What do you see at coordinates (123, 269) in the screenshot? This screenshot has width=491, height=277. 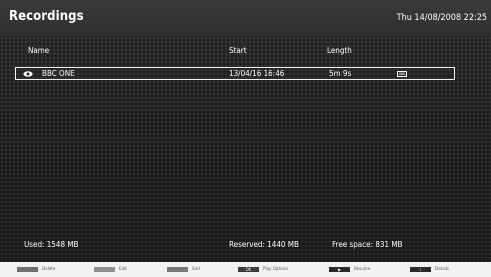 I see `legend-label: Edit` at bounding box center [123, 269].